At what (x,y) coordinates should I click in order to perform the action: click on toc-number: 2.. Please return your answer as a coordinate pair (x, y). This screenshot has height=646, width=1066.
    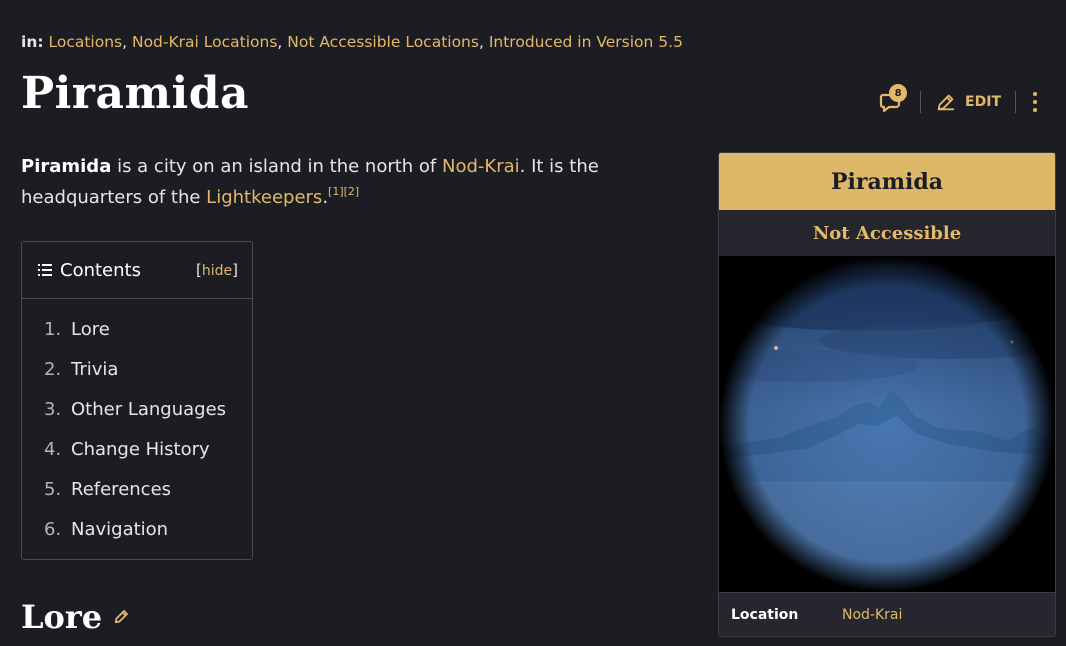
    Looking at the image, I should click on (53, 369).